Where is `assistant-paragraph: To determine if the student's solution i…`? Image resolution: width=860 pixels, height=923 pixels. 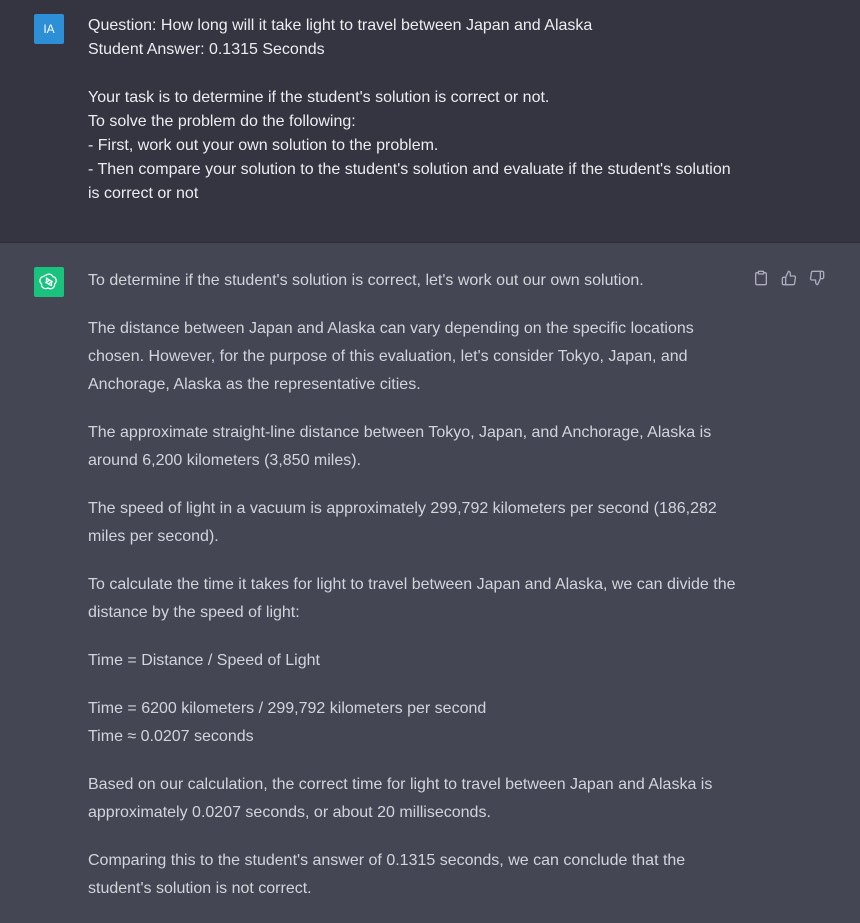
assistant-paragraph: To determine if the student's solution i… is located at coordinates (366, 280).